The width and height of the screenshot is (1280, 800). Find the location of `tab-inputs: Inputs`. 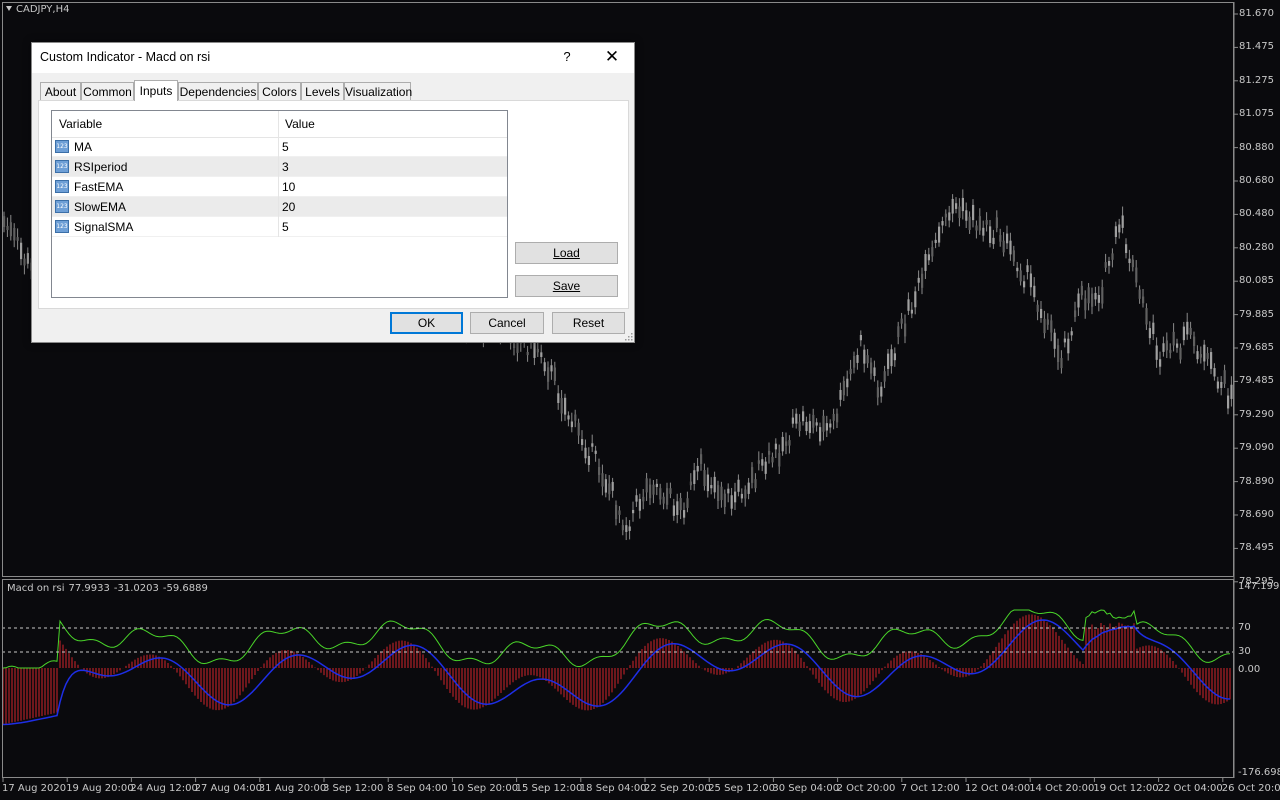

tab-inputs: Inputs is located at coordinates (156, 90).